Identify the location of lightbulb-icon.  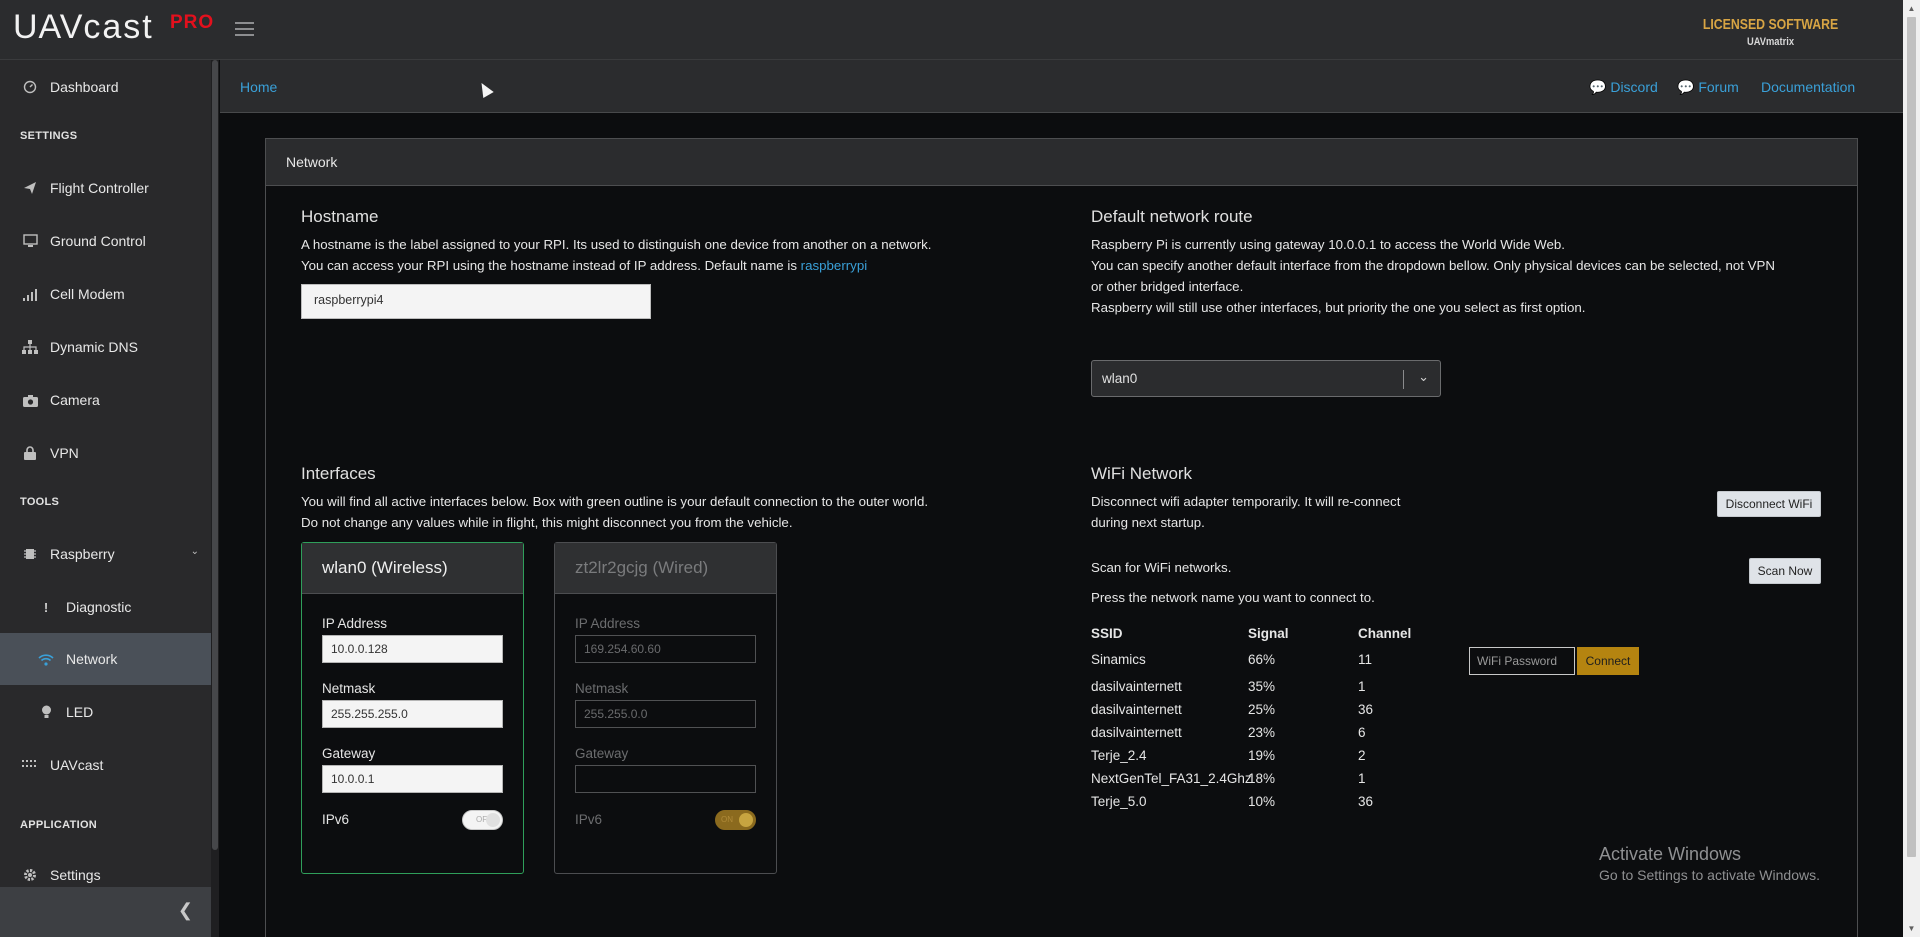
(46, 712).